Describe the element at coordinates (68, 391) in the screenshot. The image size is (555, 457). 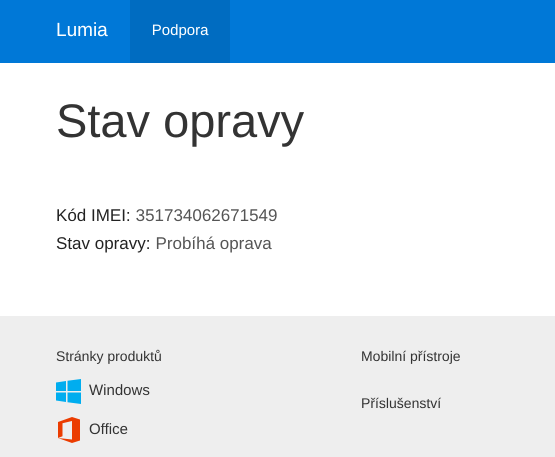
I see `windows-logo-icon` at that location.